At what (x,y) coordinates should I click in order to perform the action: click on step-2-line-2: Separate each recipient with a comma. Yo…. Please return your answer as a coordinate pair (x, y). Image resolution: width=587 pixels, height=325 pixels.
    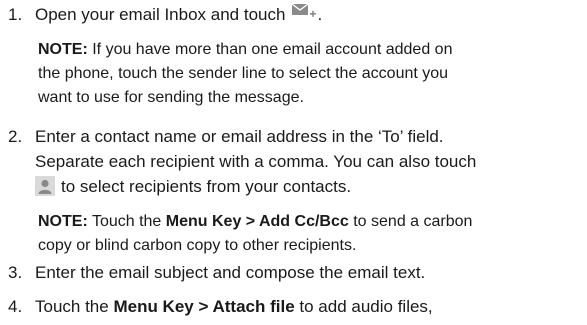
    Looking at the image, I should click on (256, 161).